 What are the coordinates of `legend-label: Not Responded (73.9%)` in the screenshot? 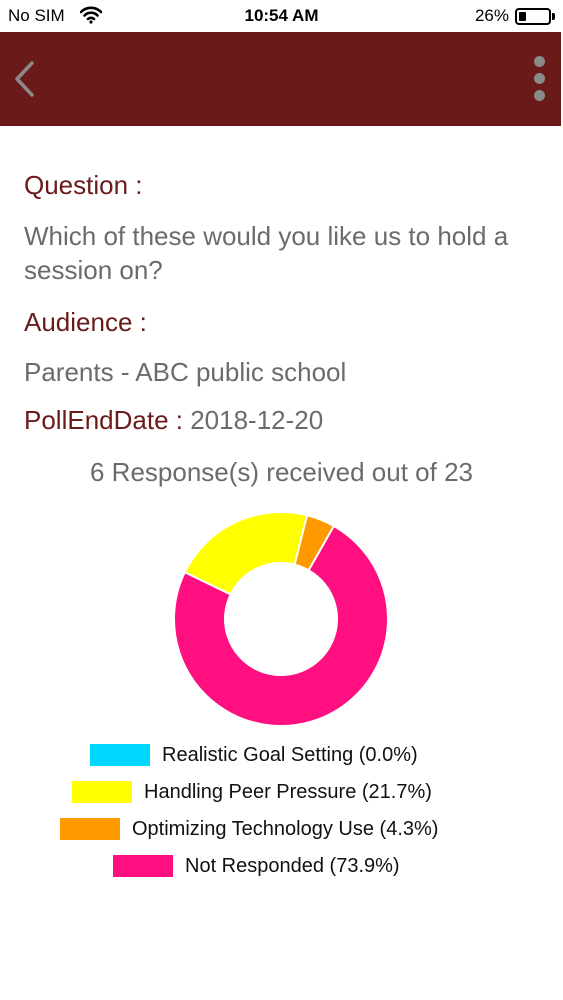 It's located at (292, 865).